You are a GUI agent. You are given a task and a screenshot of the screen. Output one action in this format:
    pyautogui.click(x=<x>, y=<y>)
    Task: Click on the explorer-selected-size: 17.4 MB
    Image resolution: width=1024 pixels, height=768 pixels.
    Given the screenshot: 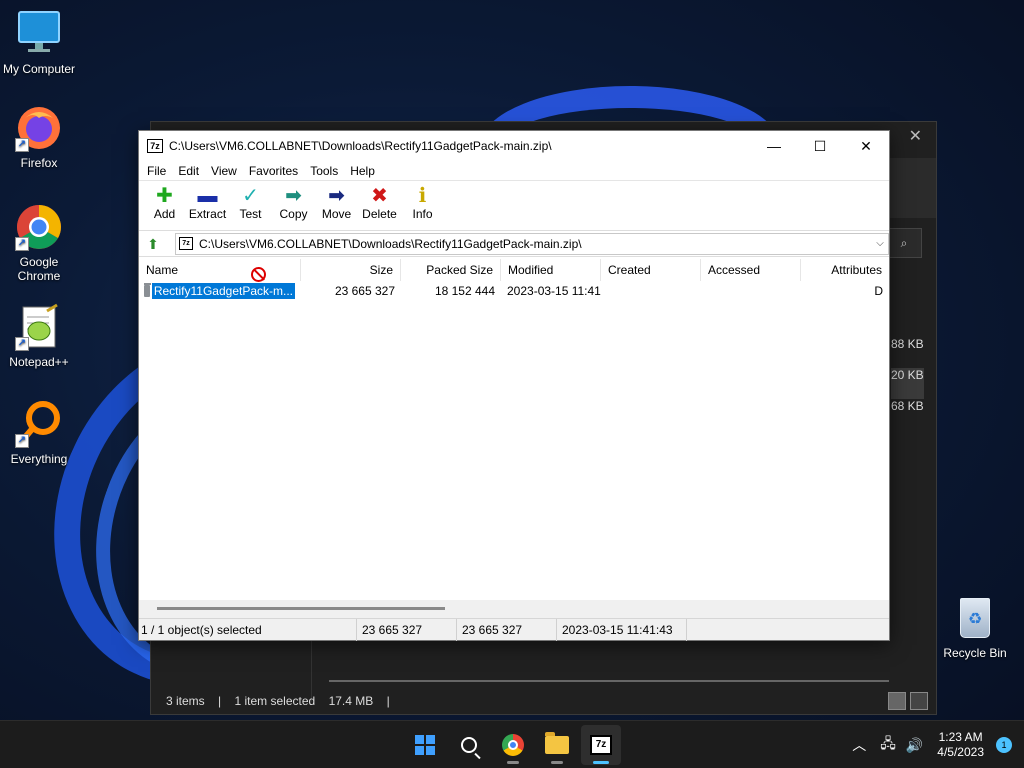 What is the action you would take?
    pyautogui.click(x=351, y=701)
    